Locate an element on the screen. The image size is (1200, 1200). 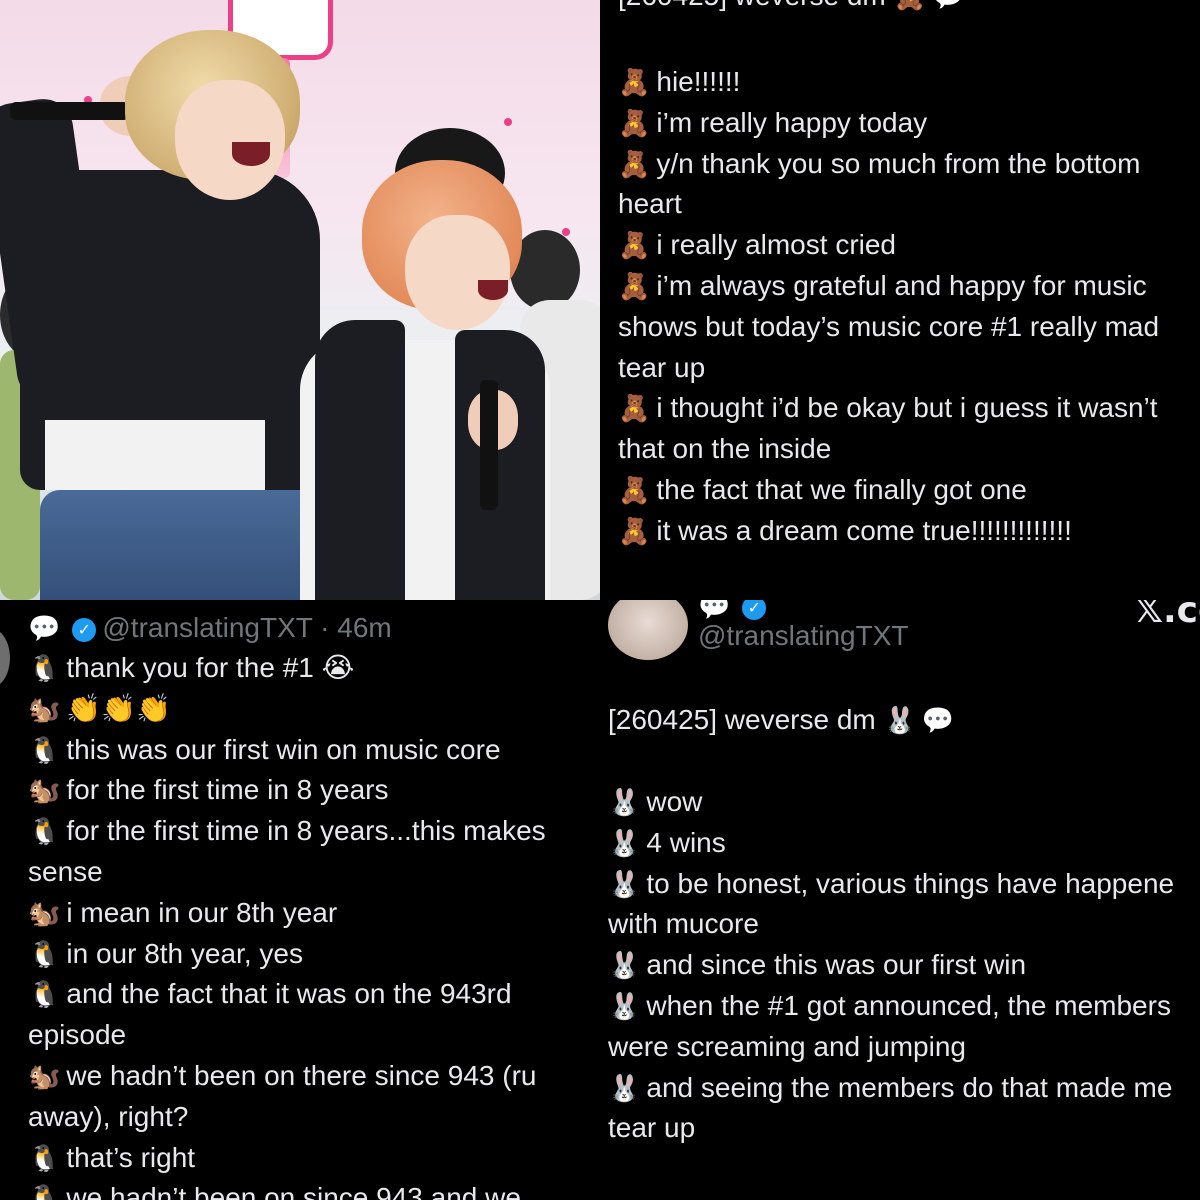
message-line: 🐰 and since this was our first win is located at coordinates (891, 965).